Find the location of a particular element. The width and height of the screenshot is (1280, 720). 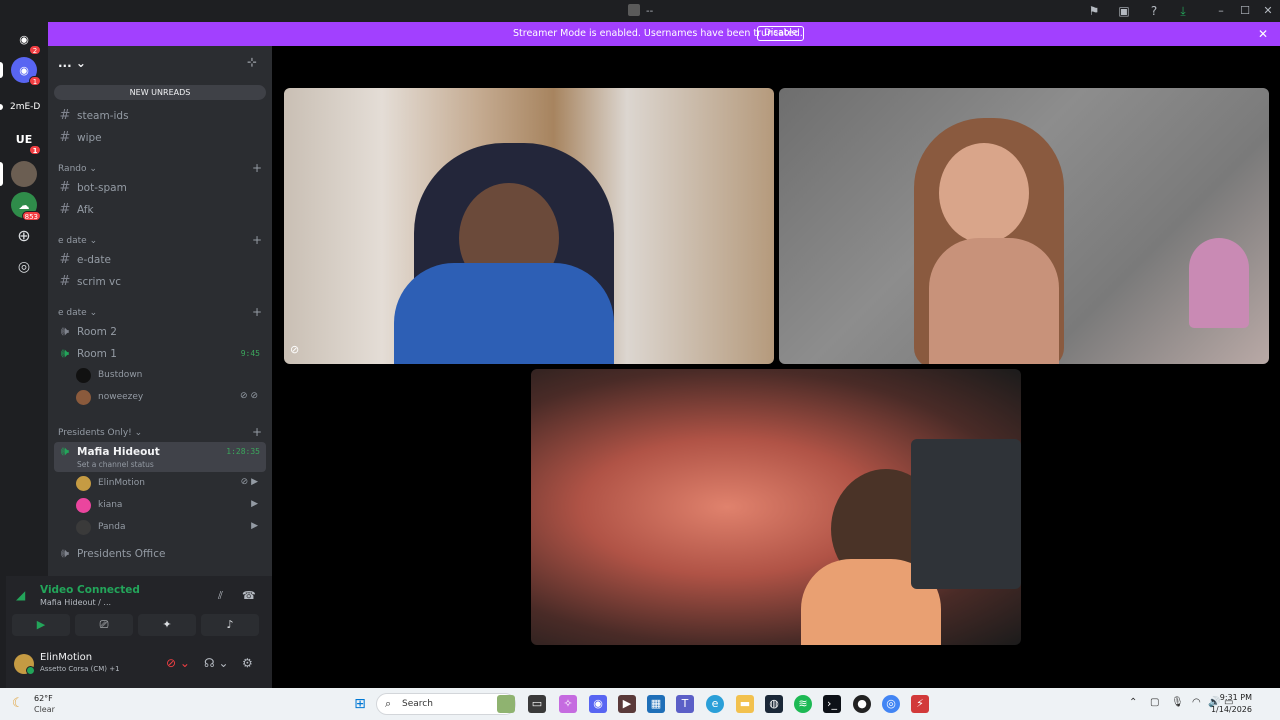

mic-muted-icon: ⊘ ⌄ is located at coordinates (178, 663).